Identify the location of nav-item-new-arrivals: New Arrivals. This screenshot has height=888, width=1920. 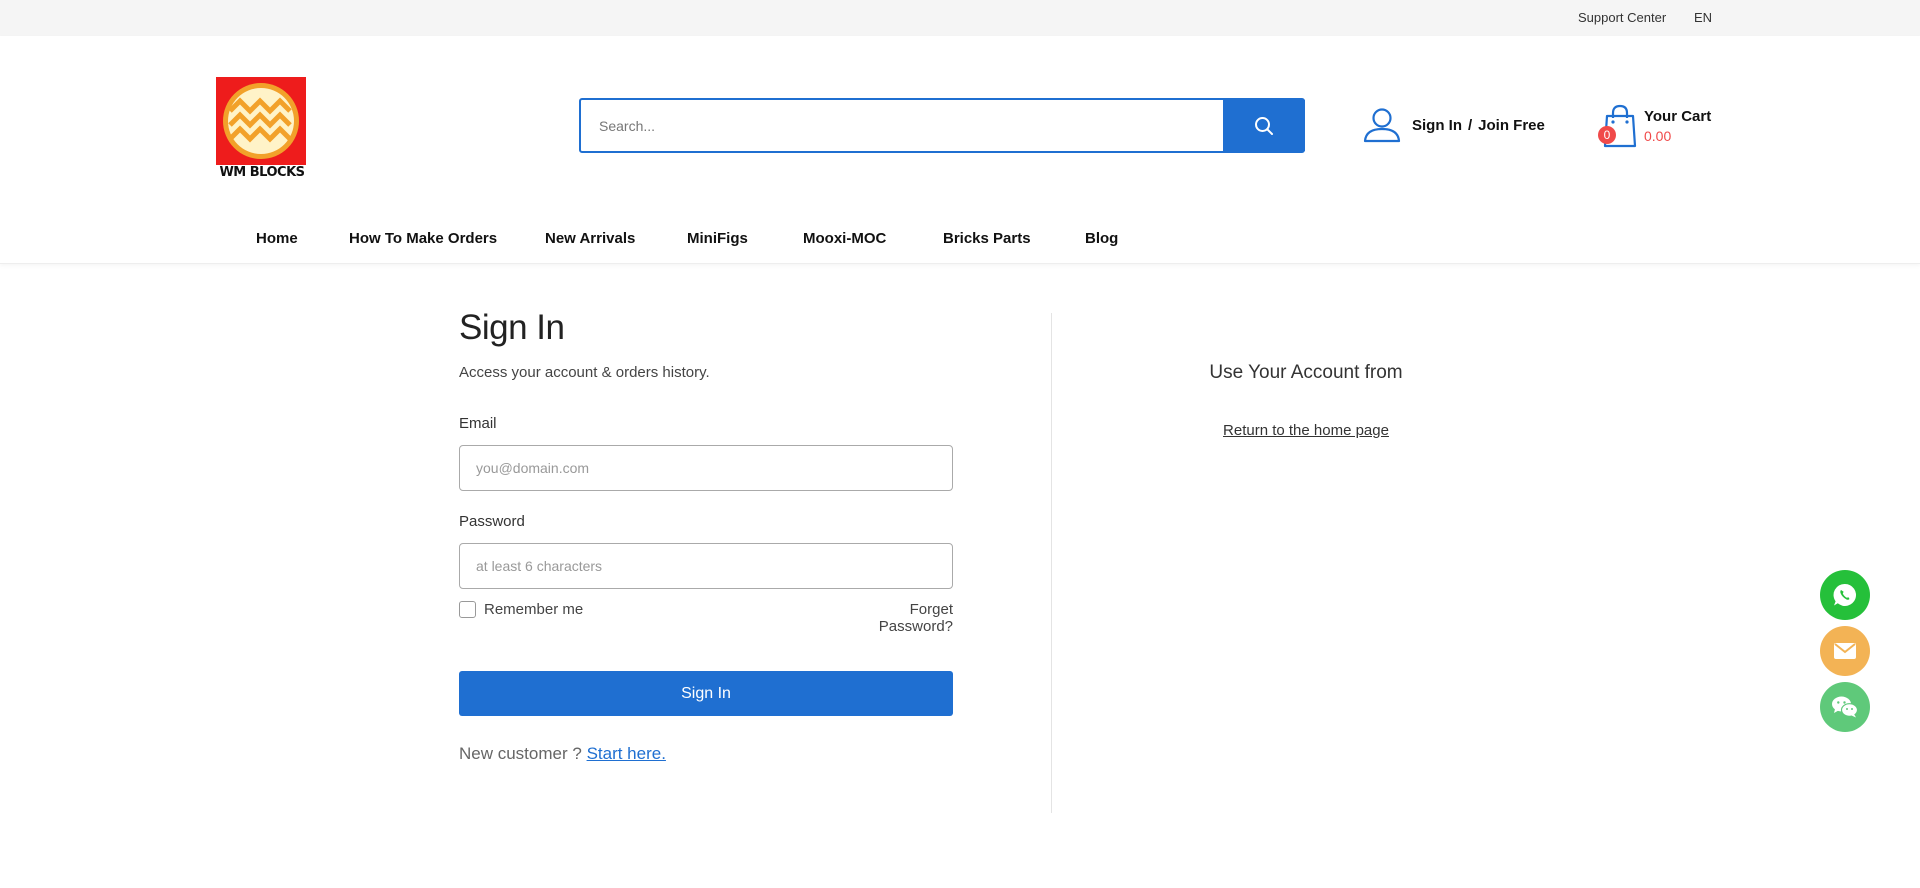
(590, 238).